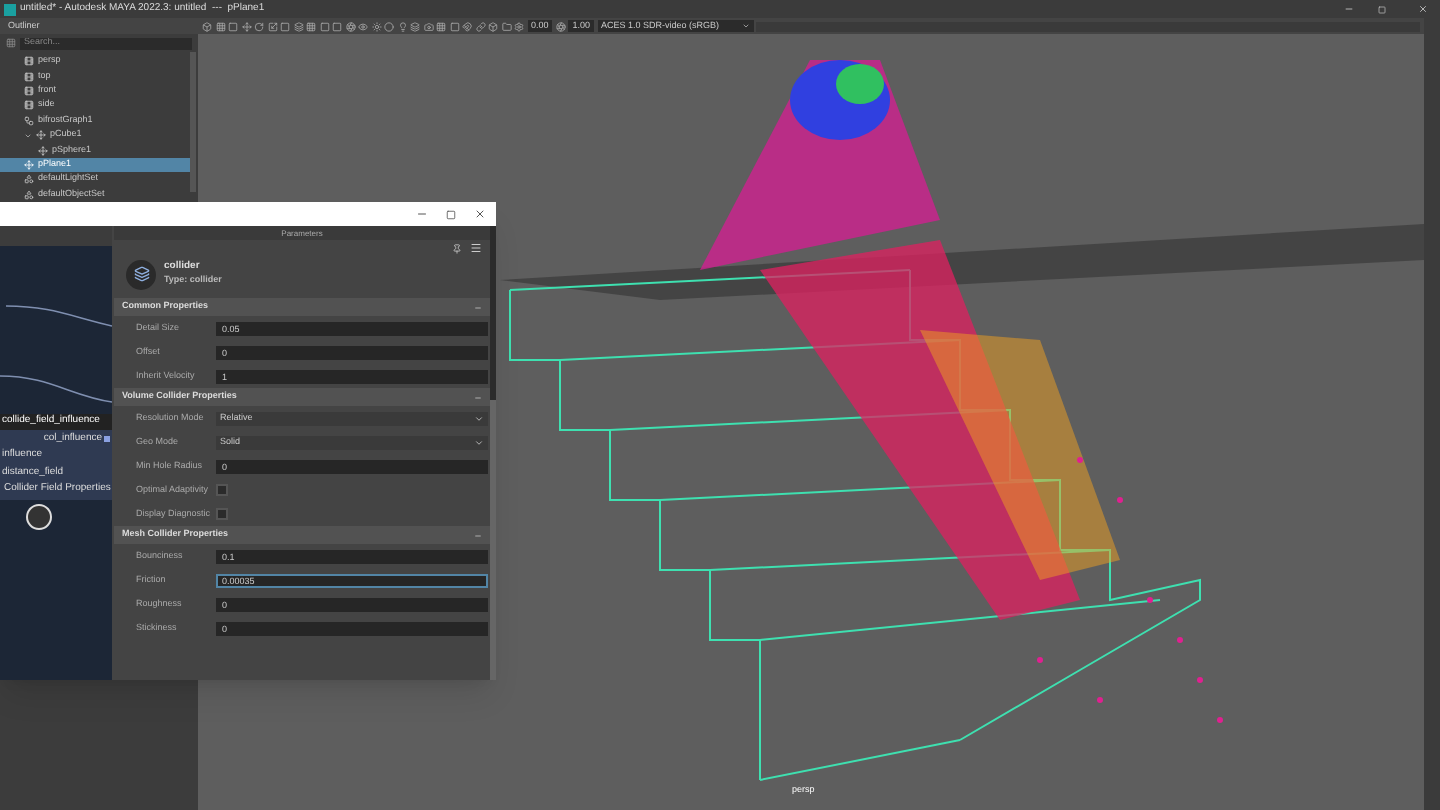 The image size is (1440, 810). I want to click on menu-icon, so click(476, 248).